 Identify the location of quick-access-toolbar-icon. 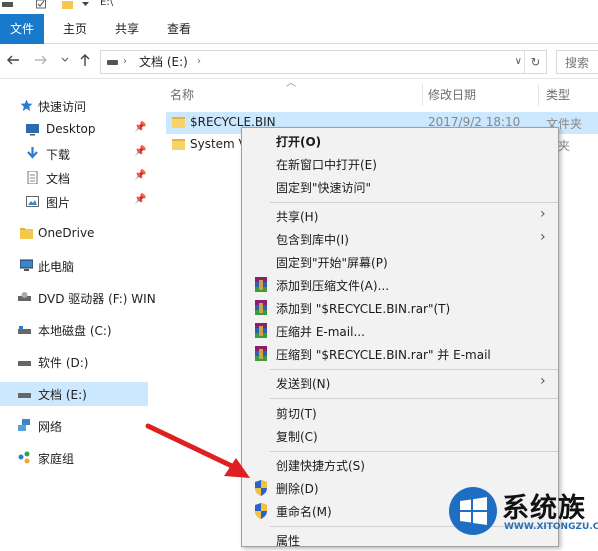
(7, 4).